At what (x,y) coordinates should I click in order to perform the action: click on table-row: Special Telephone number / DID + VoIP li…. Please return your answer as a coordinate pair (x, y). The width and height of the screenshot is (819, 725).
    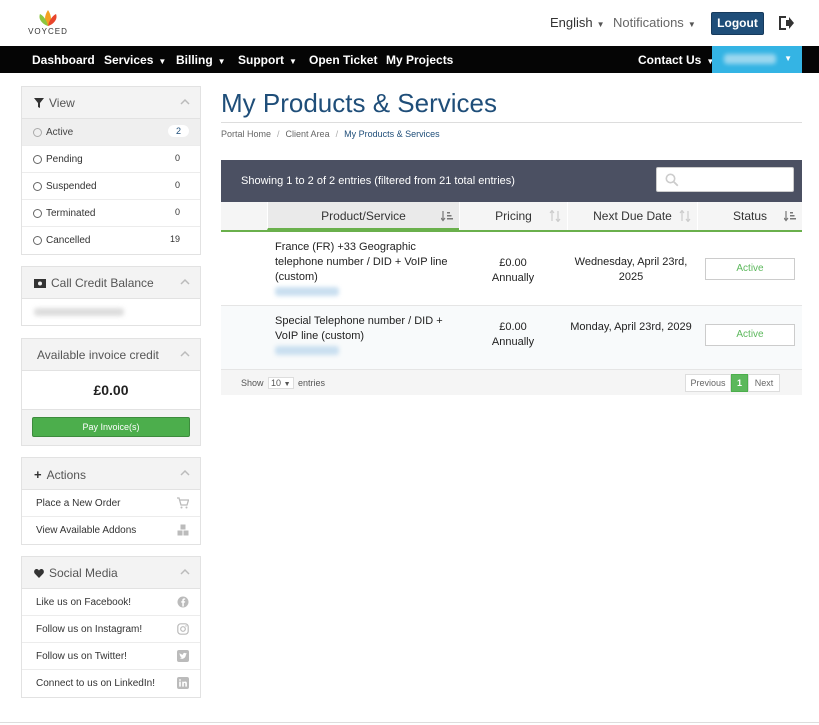
    Looking at the image, I should click on (511, 338).